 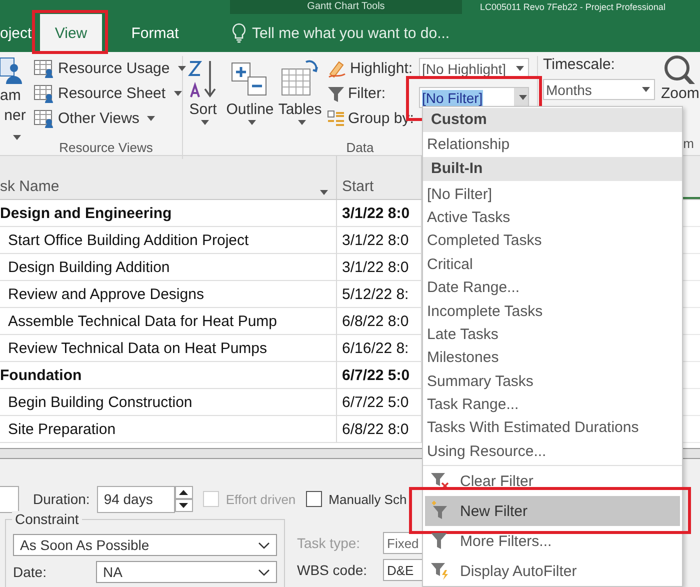 I want to click on menu-section-header: Built-In, so click(x=552, y=169).